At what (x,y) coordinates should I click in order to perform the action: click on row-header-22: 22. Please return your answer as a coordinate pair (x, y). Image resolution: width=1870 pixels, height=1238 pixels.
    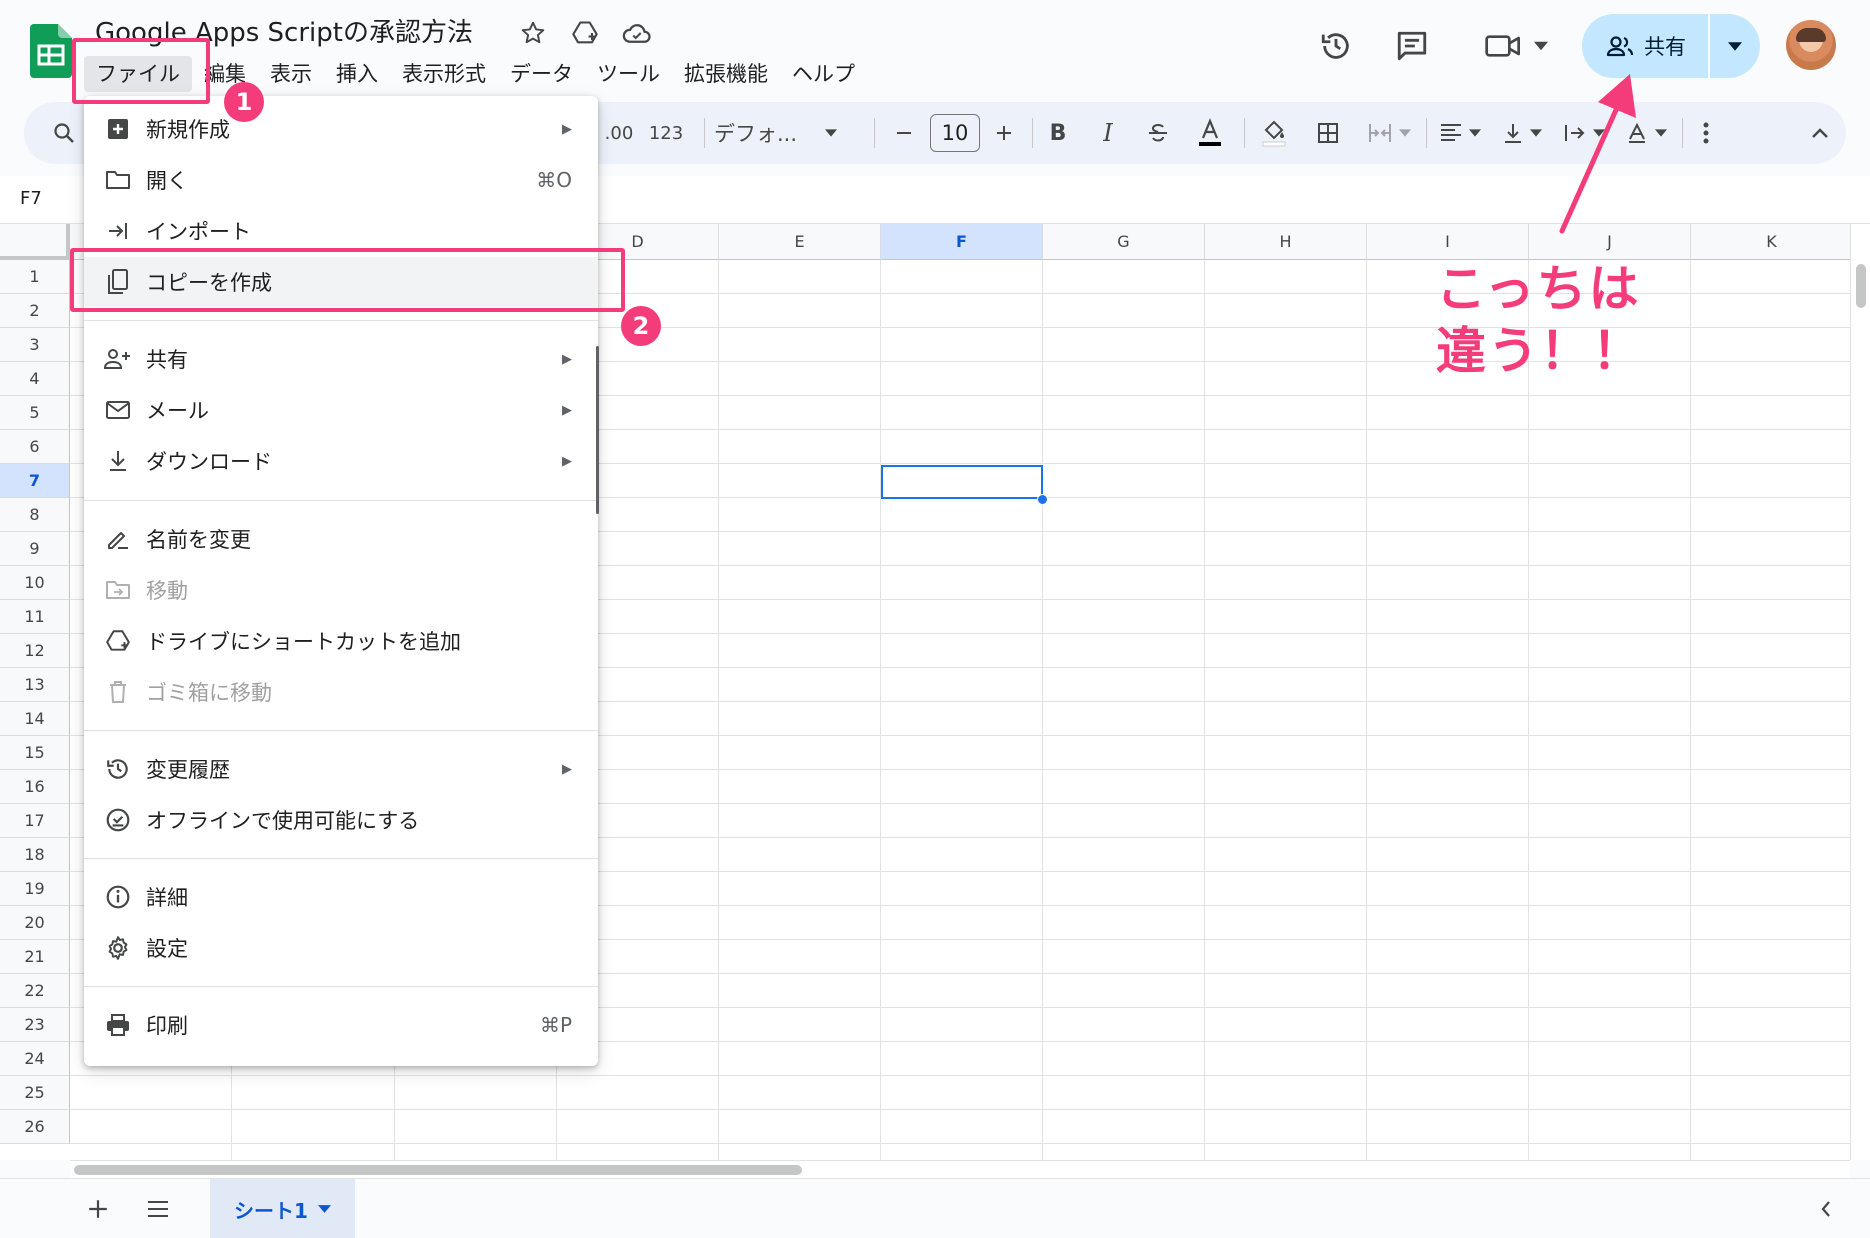
    Looking at the image, I should click on (35, 991).